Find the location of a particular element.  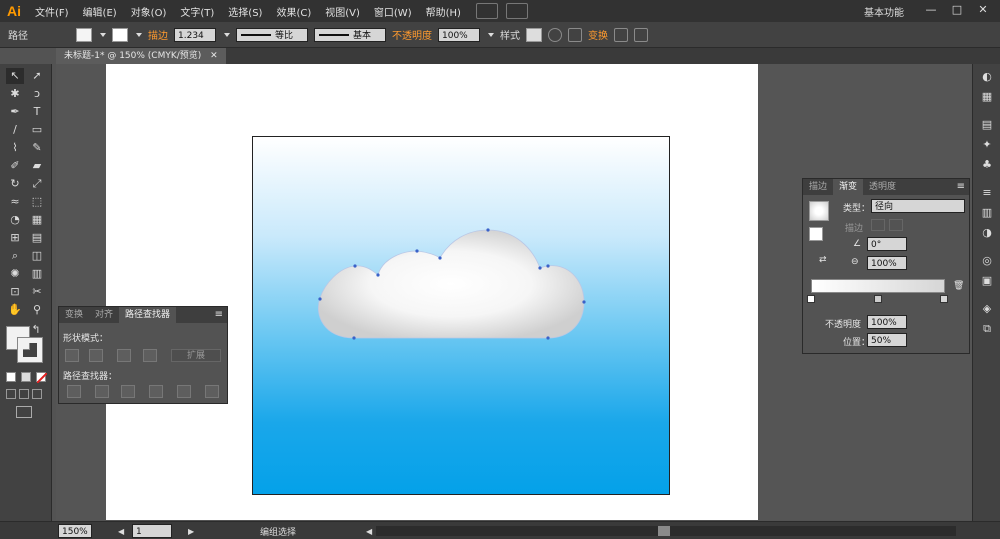

stop-opacity-field: 100% is located at coordinates (887, 322).